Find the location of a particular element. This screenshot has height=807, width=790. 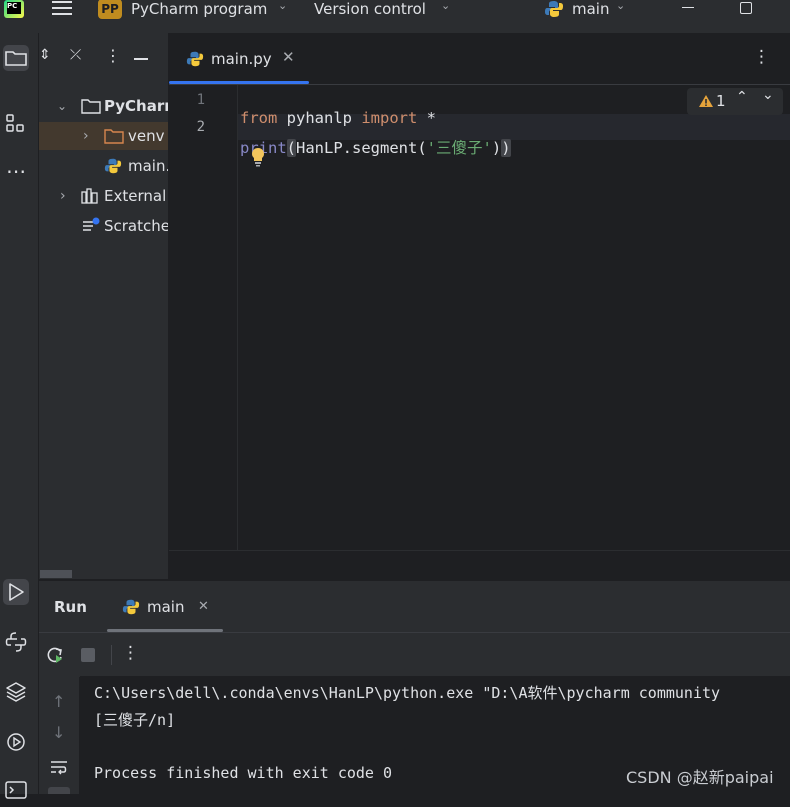

watermark: CSDN @赵新paipai is located at coordinates (700, 777).